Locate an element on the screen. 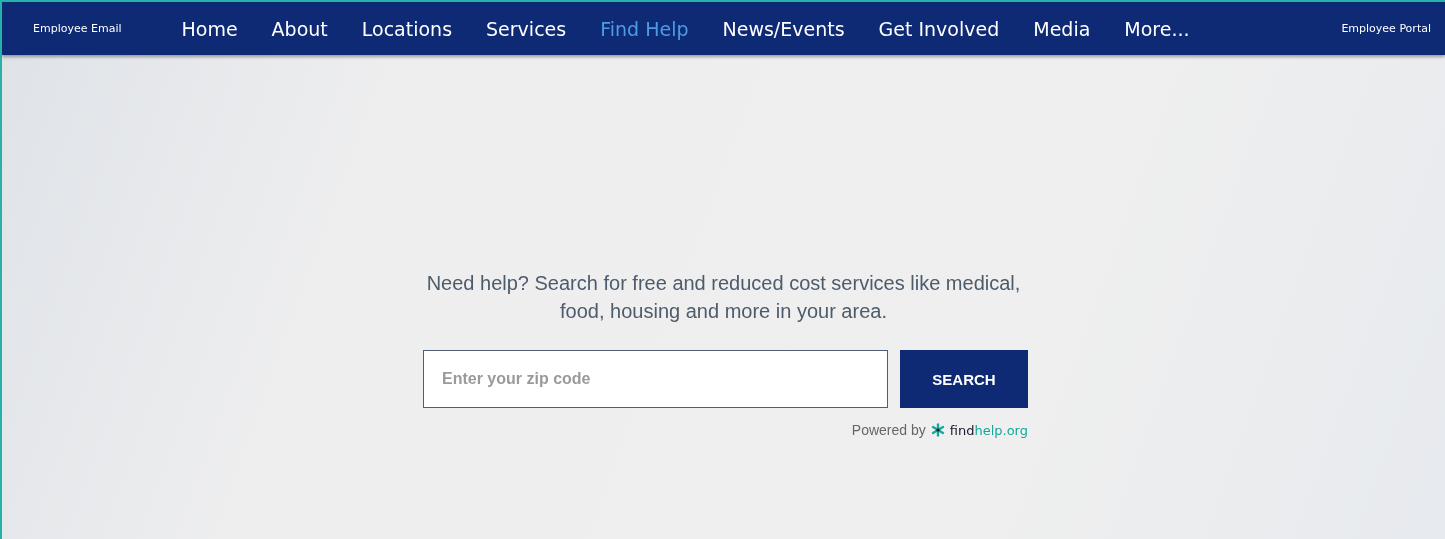 The width and height of the screenshot is (1445, 539). employee-portal-link: Employee Portal is located at coordinates (1386, 28).